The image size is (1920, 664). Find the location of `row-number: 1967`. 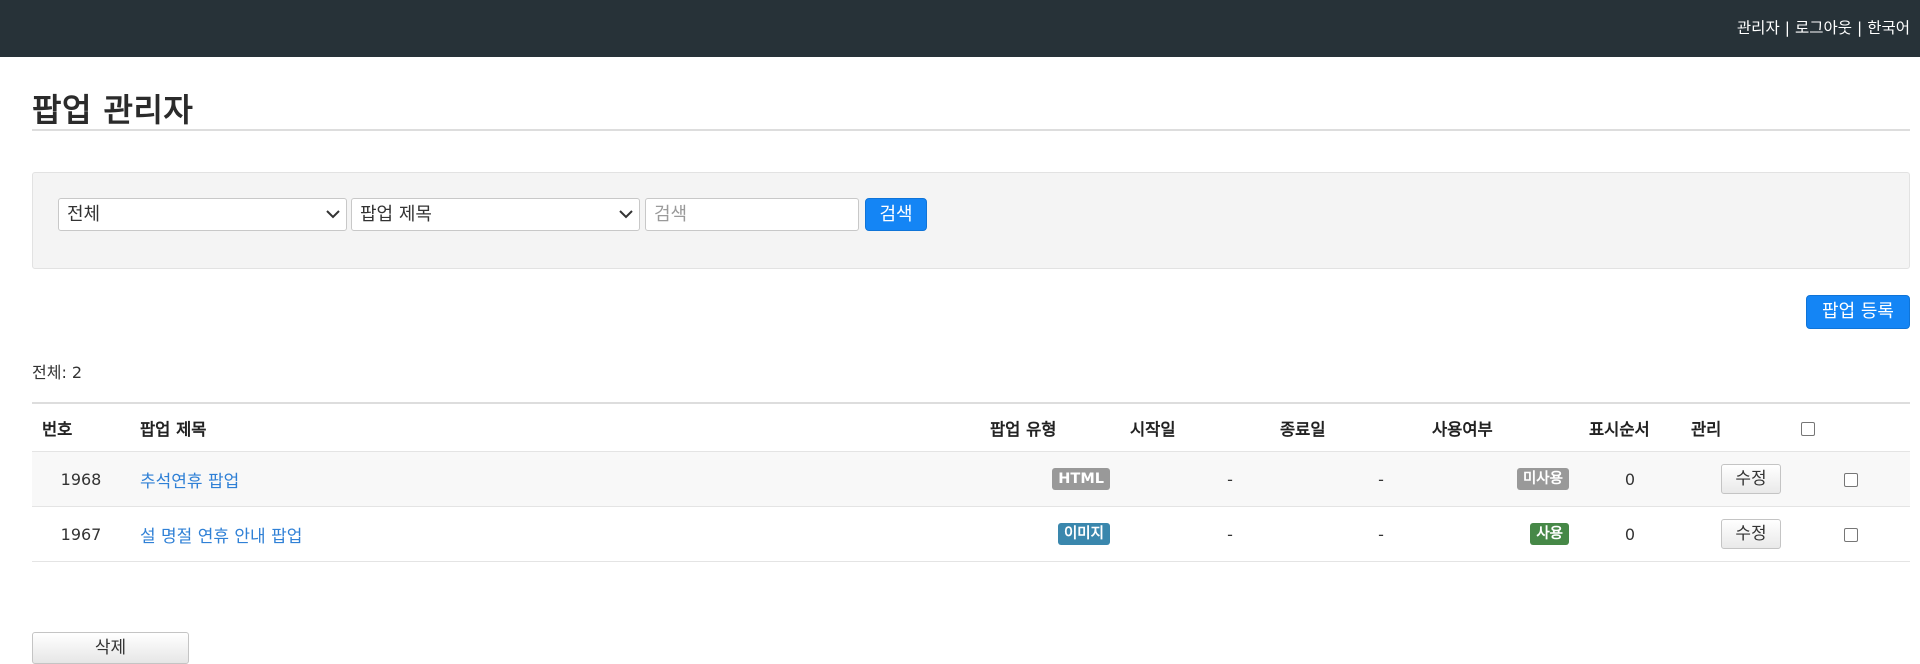

row-number: 1967 is located at coordinates (81, 534).